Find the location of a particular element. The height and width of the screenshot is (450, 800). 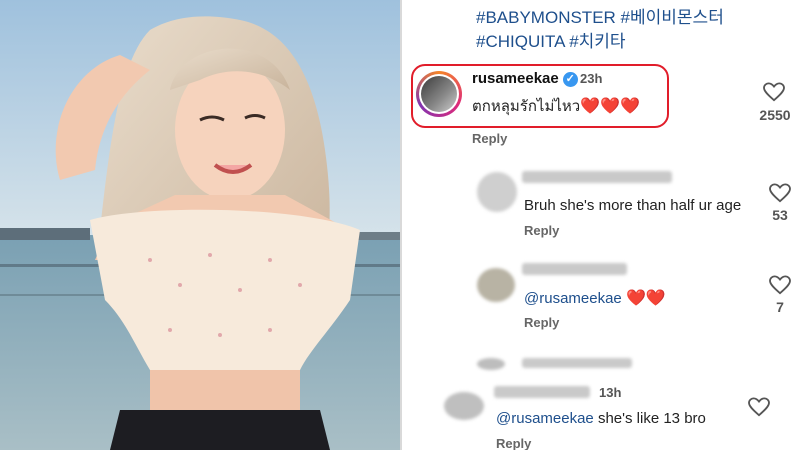

heart-emoji: ❤️❤️ is located at coordinates (645, 298).